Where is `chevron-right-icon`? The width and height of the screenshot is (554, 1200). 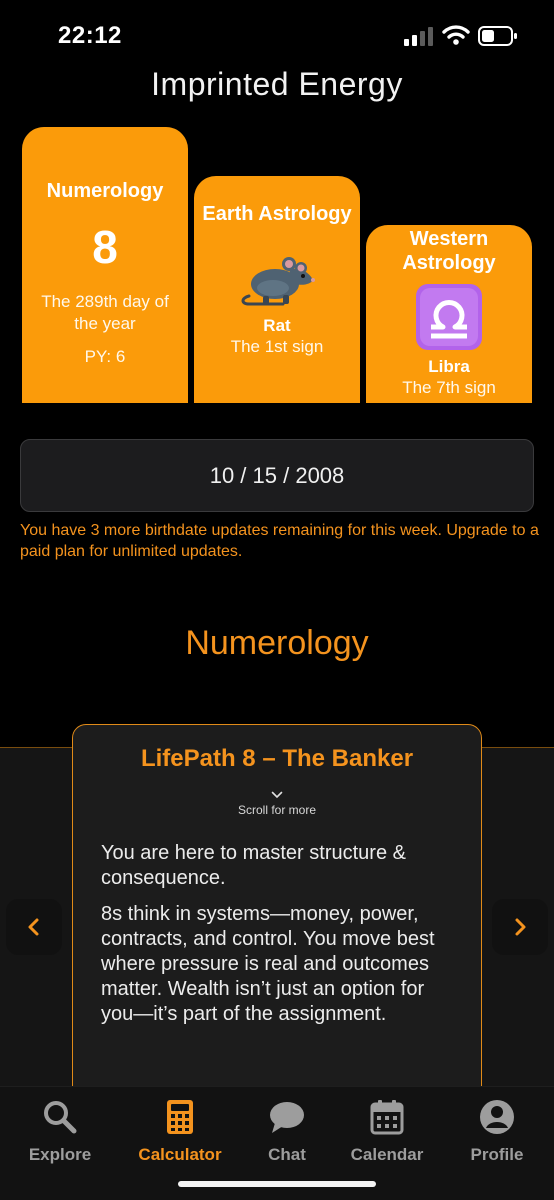 chevron-right-icon is located at coordinates (520, 927).